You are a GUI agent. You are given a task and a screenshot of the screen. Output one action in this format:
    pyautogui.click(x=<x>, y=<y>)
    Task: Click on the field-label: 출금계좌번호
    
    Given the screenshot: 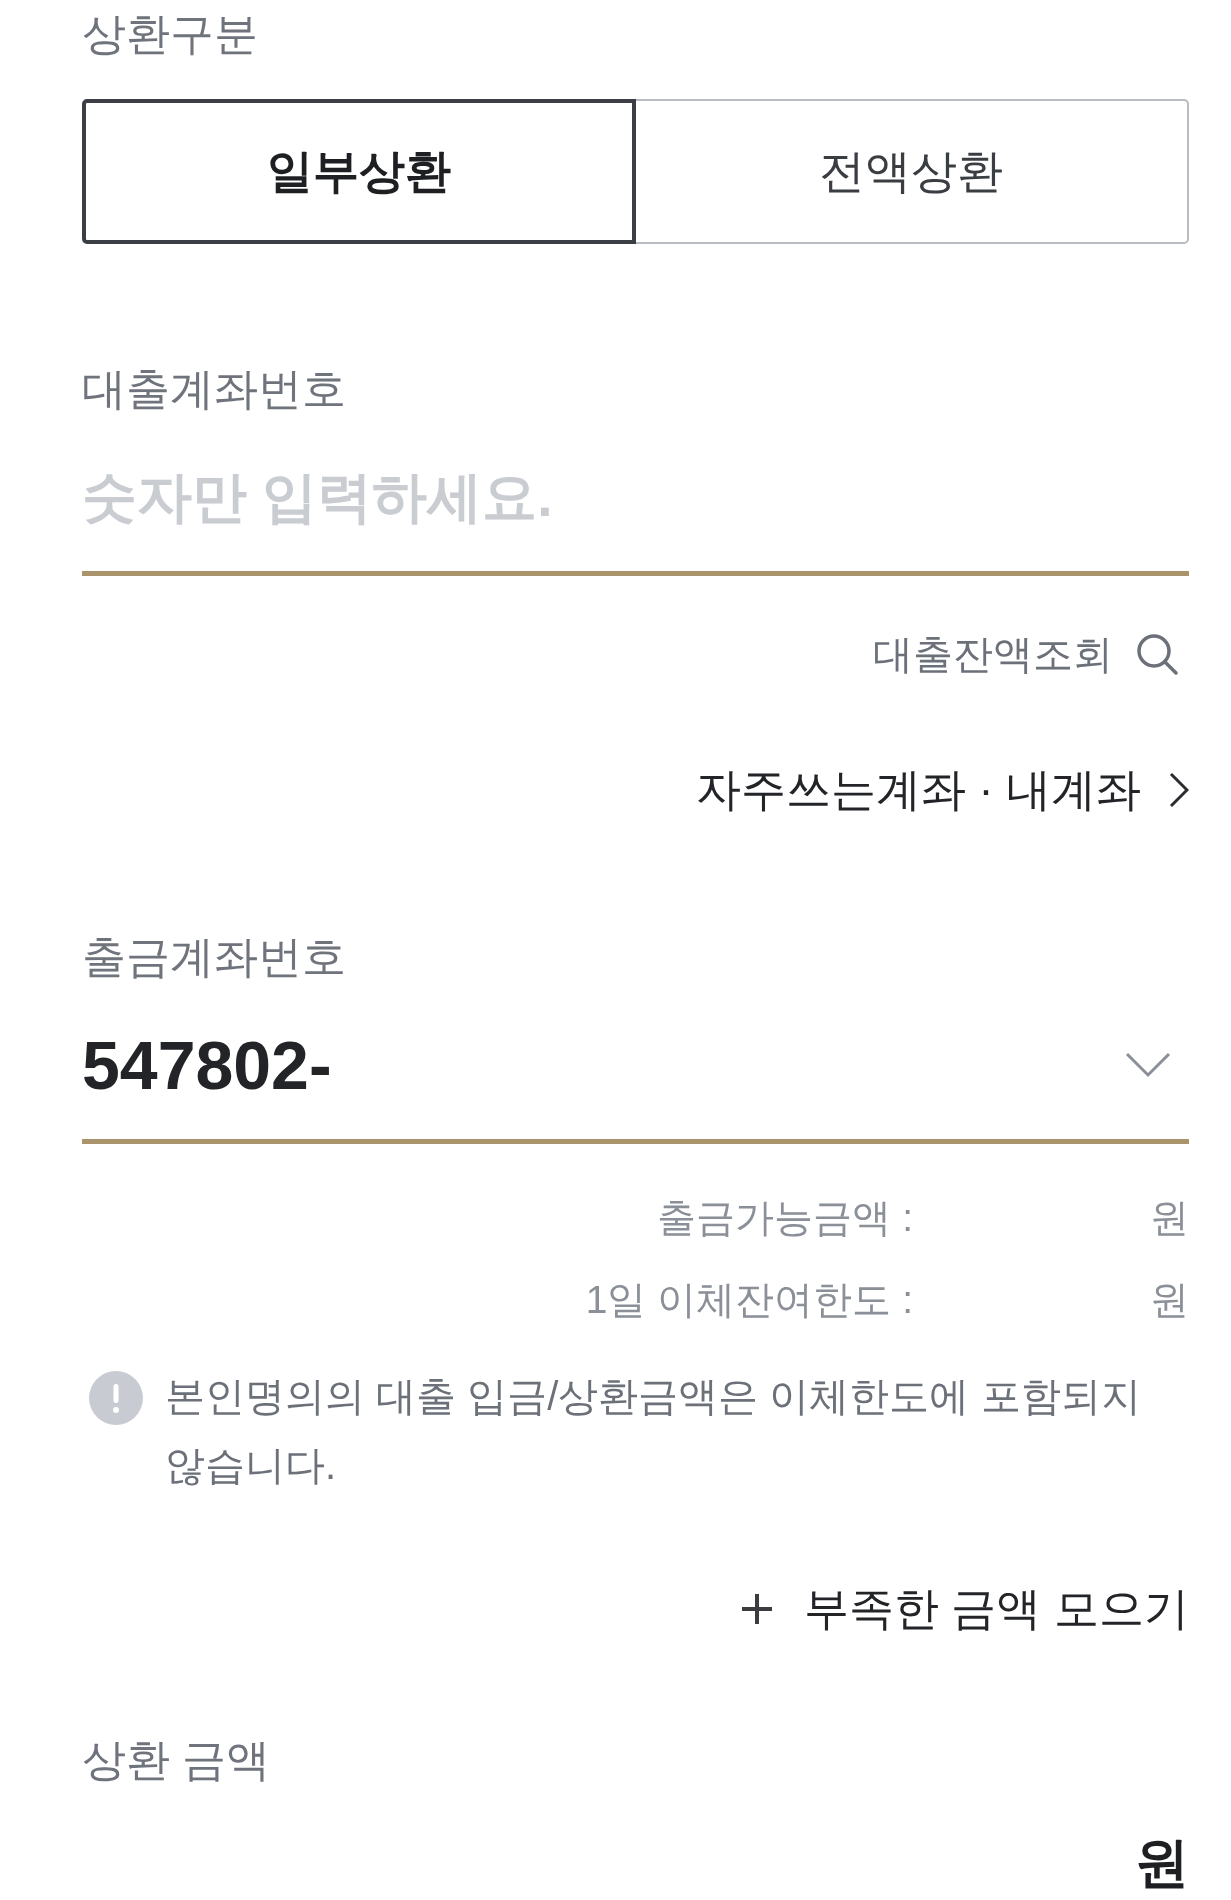 What is the action you would take?
    pyautogui.click(x=214, y=957)
    